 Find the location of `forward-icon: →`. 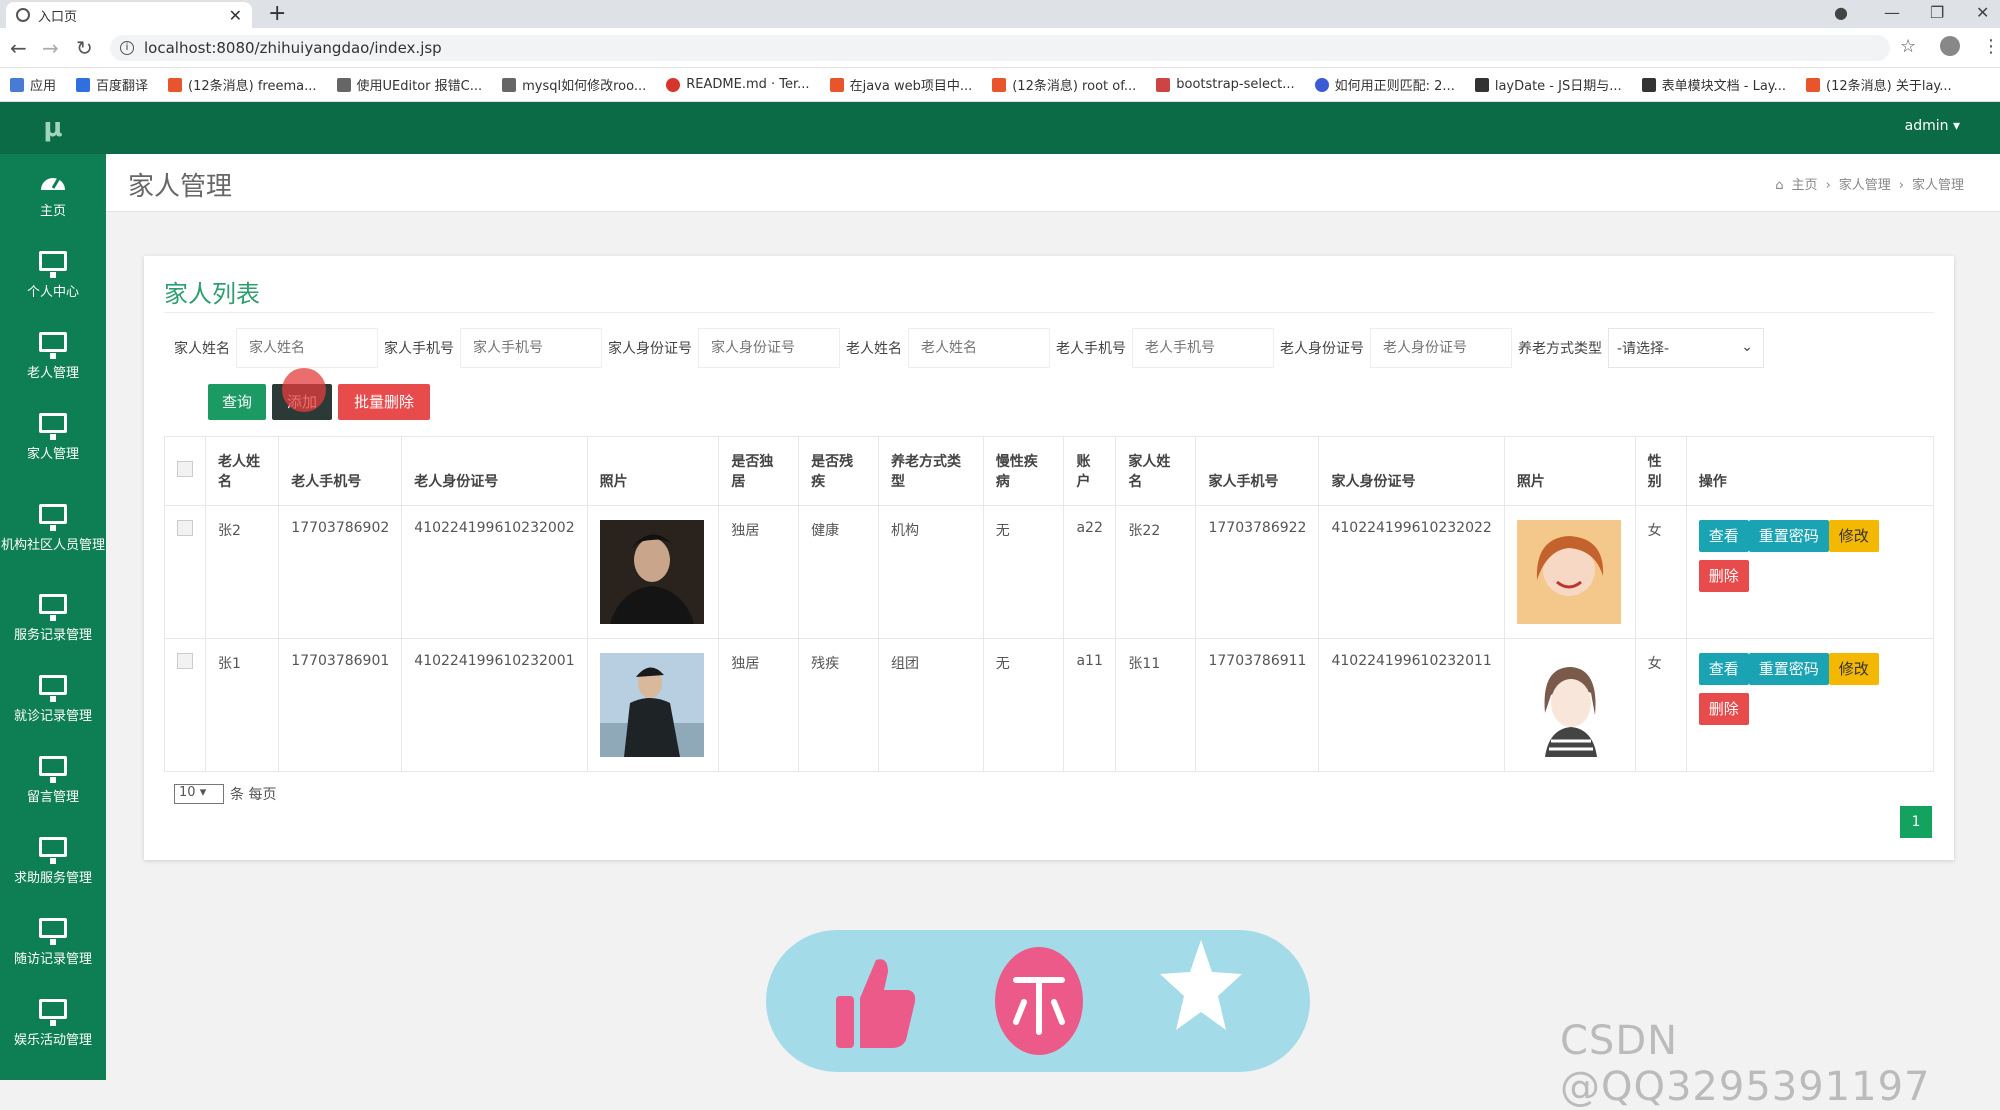

forward-icon: → is located at coordinates (50, 48).